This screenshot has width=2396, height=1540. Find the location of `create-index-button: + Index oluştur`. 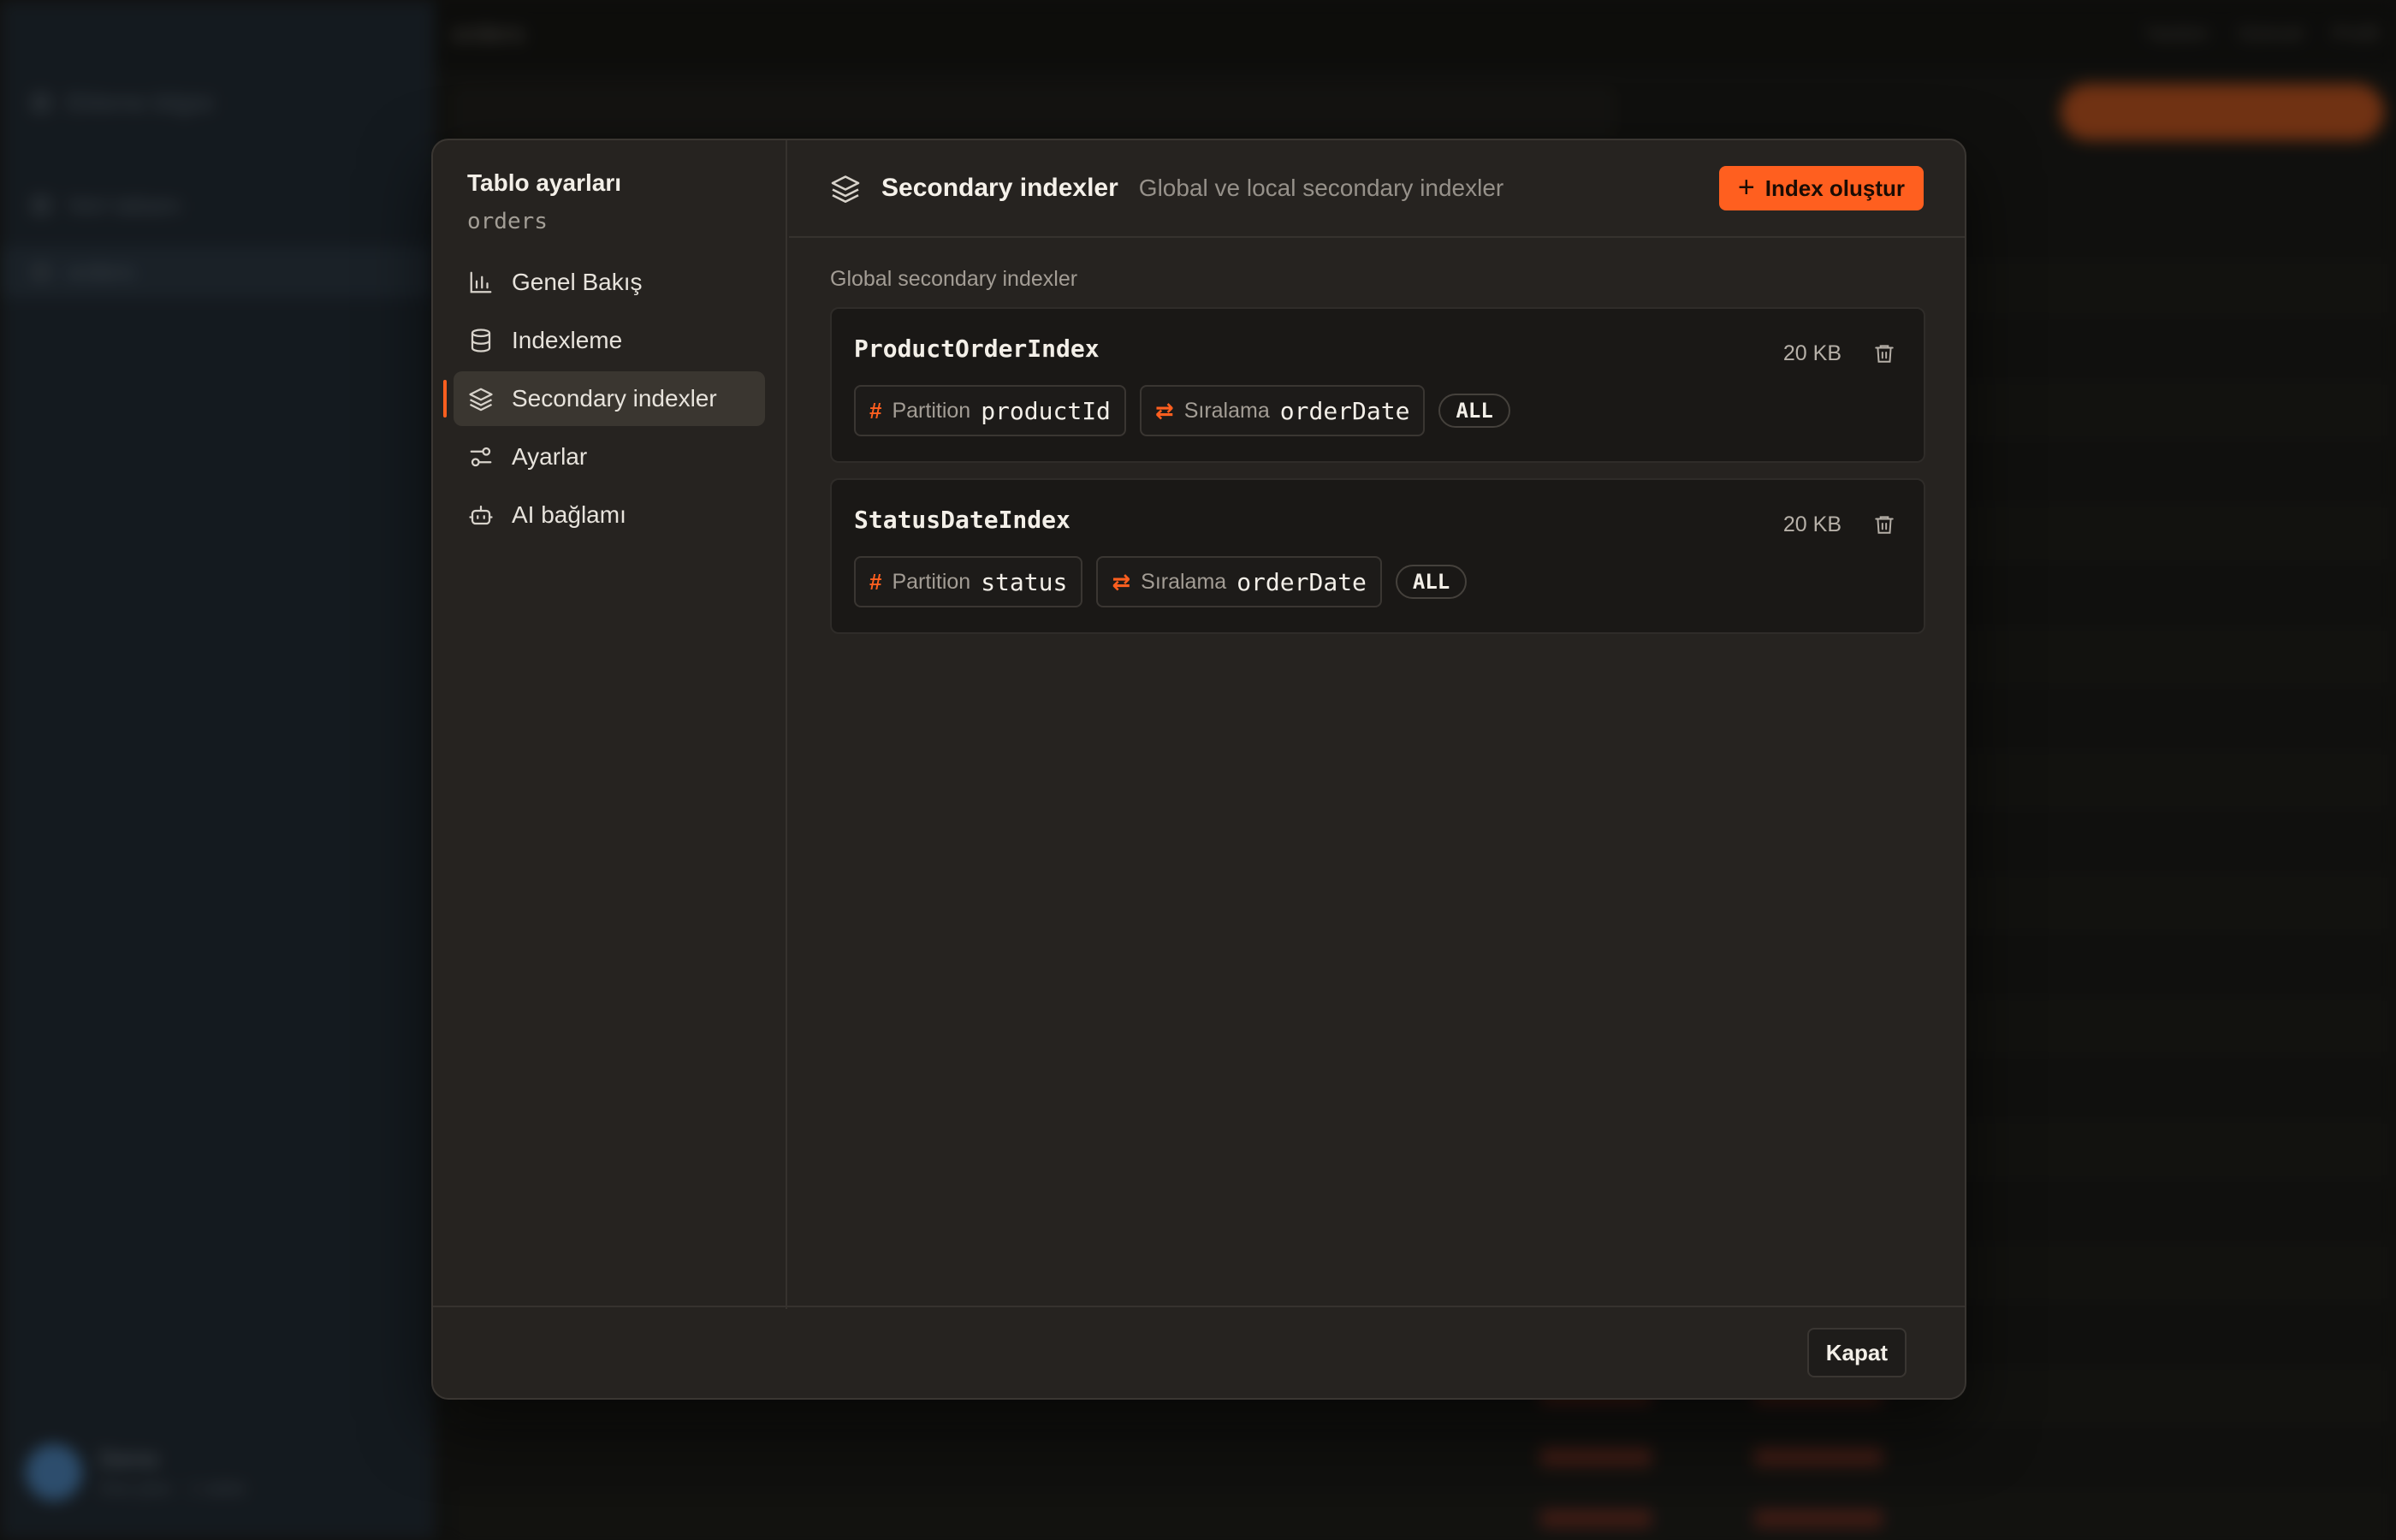

create-index-button: + Index oluştur is located at coordinates (1821, 188).